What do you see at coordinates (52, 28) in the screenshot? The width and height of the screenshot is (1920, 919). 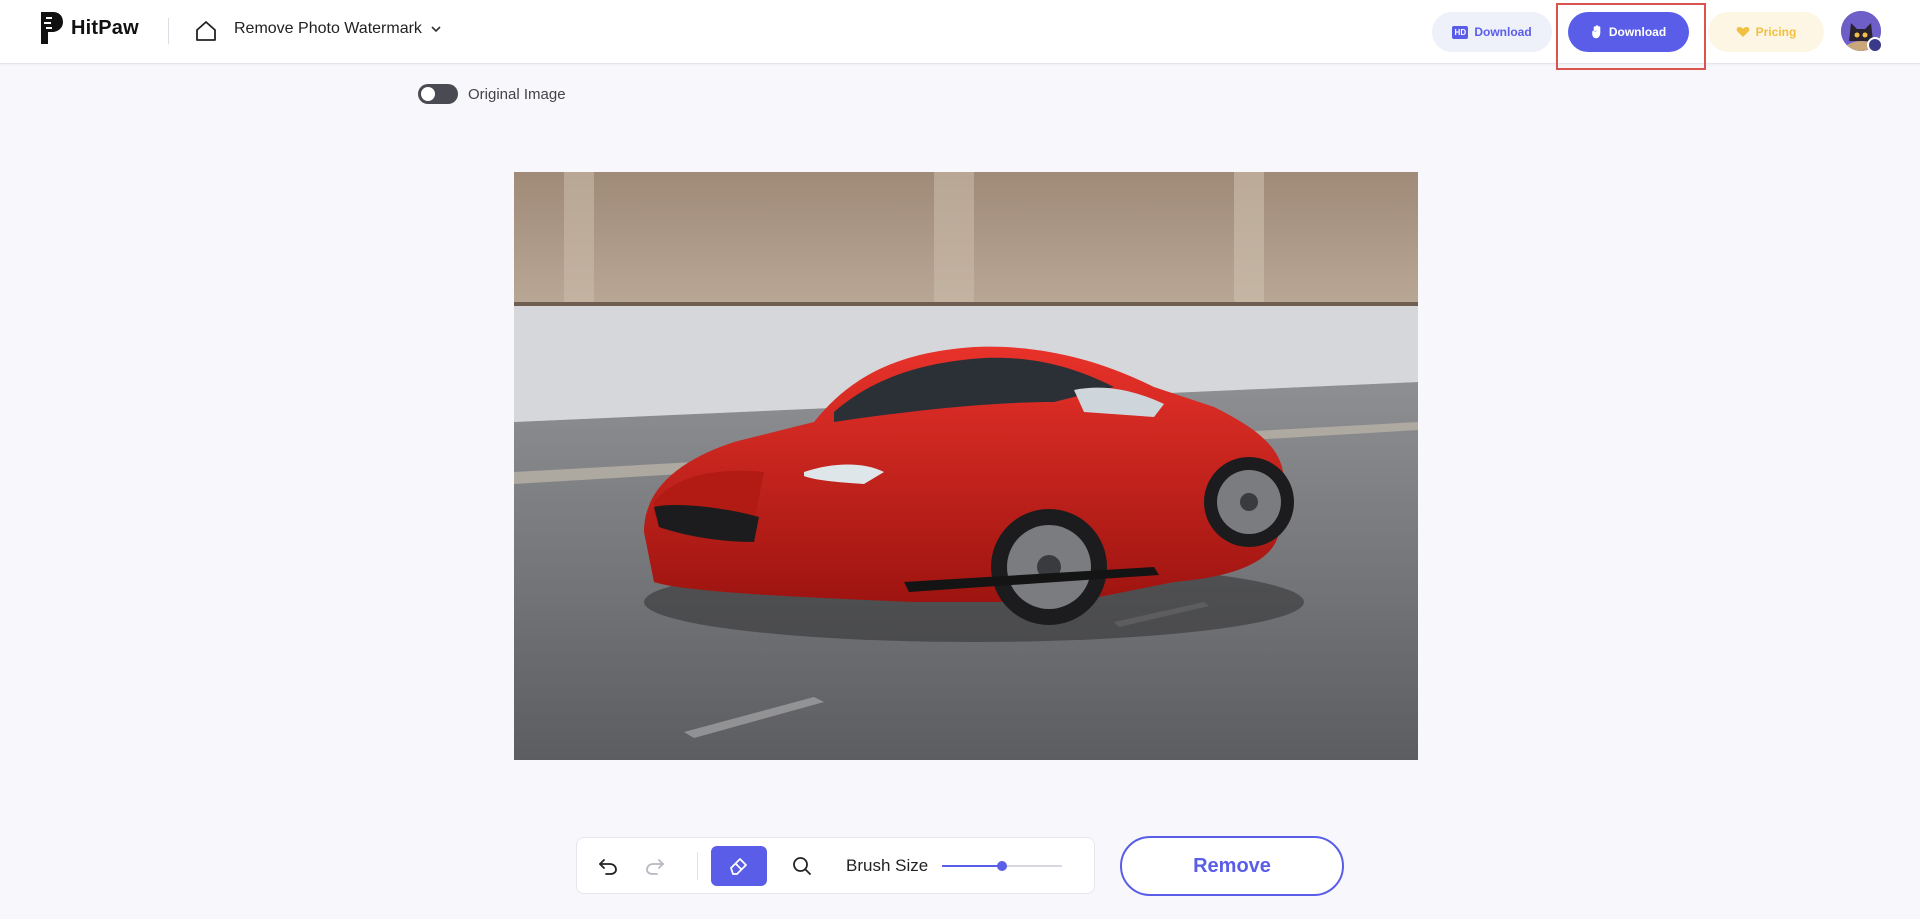 I see `hitpaw-logo-icon` at bounding box center [52, 28].